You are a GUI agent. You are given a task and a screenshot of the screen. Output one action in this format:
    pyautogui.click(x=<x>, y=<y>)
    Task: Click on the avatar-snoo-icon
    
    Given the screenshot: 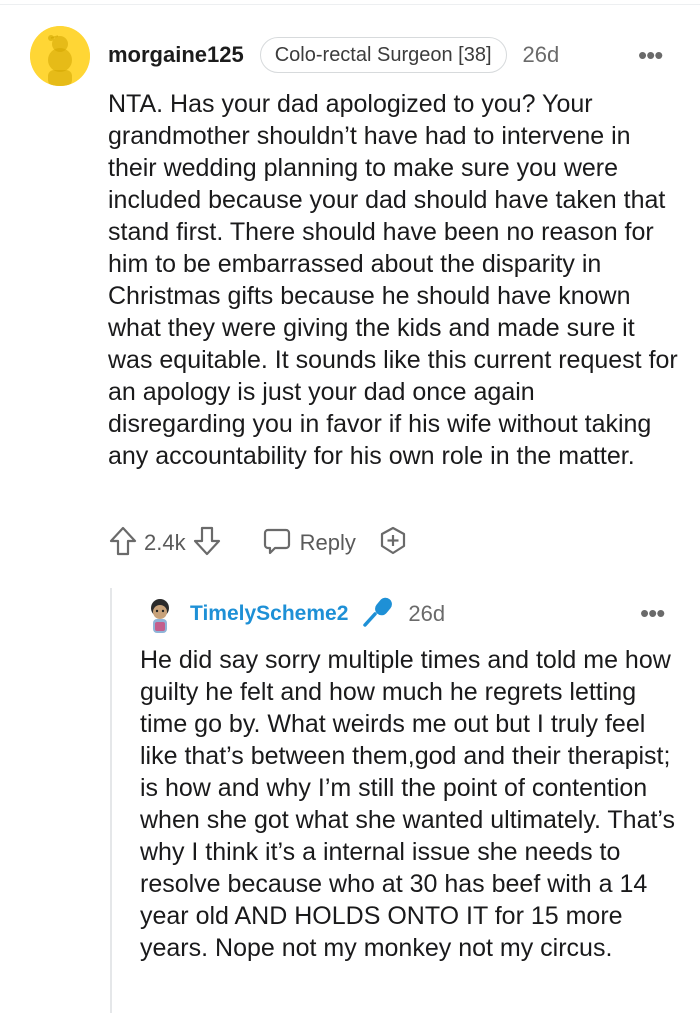 What is the action you would take?
    pyautogui.click(x=60, y=56)
    